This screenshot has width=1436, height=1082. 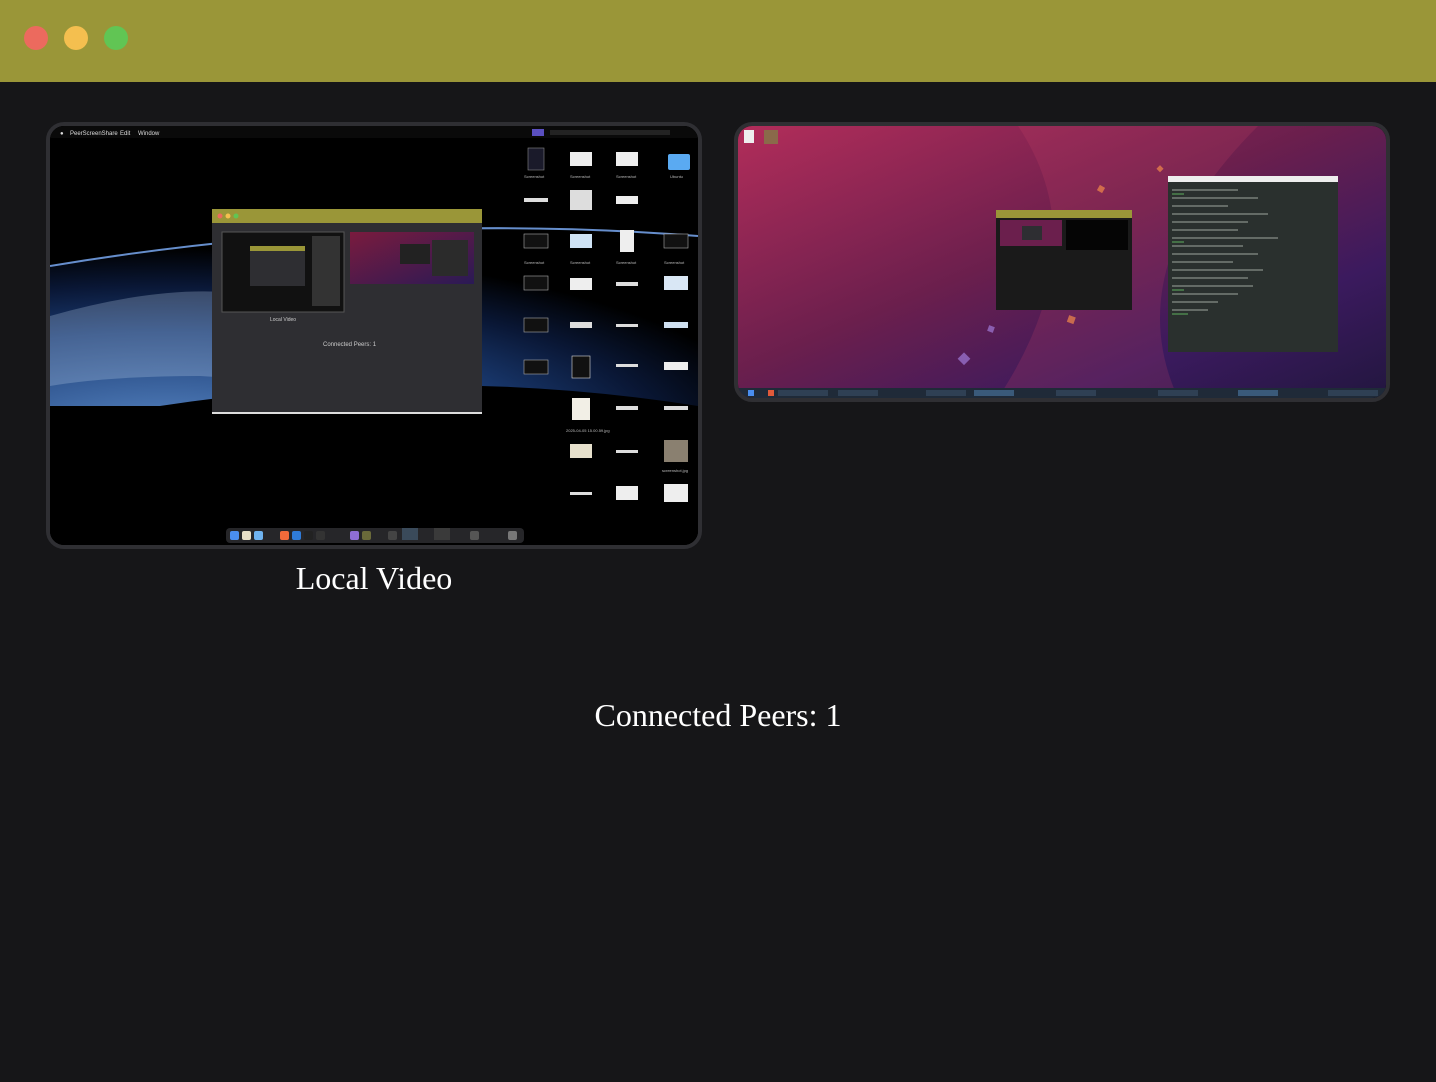 I want to click on close-window-button, so click(x=36, y=38).